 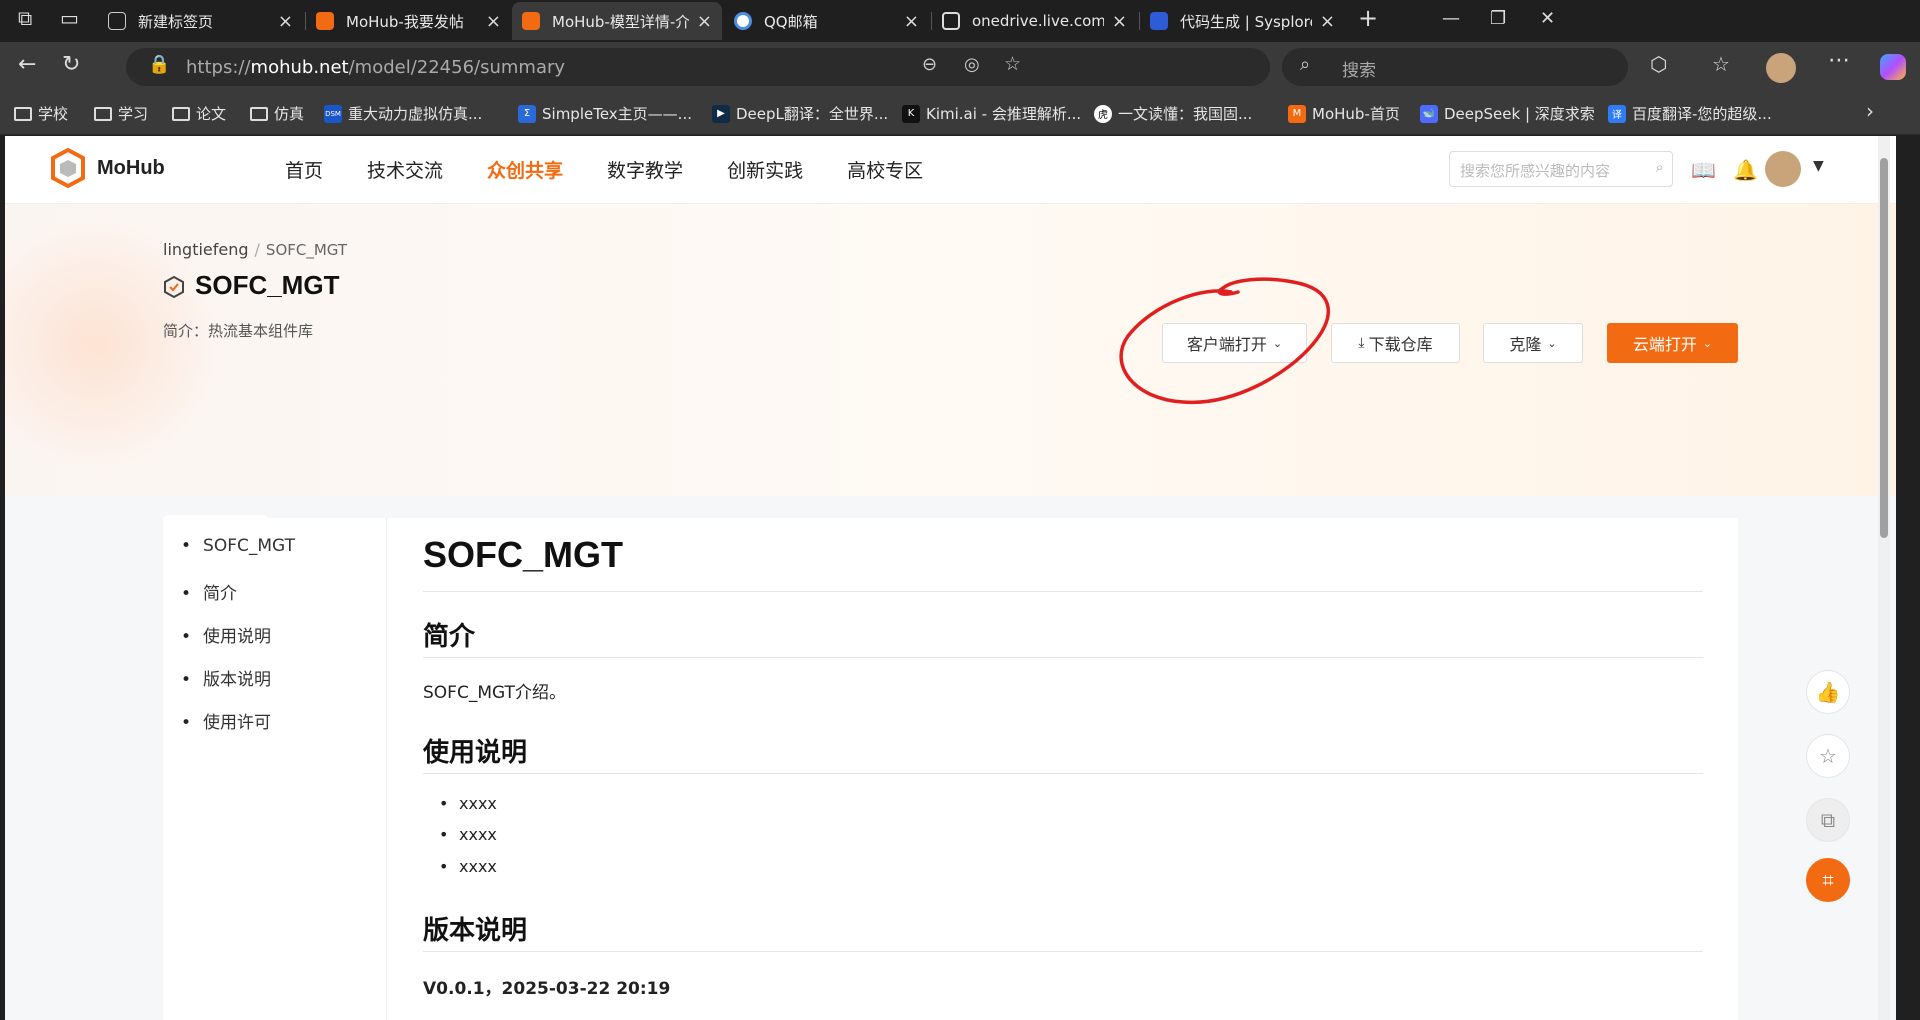 What do you see at coordinates (226, 634) in the screenshot?
I see `toc-item: 使用说明` at bounding box center [226, 634].